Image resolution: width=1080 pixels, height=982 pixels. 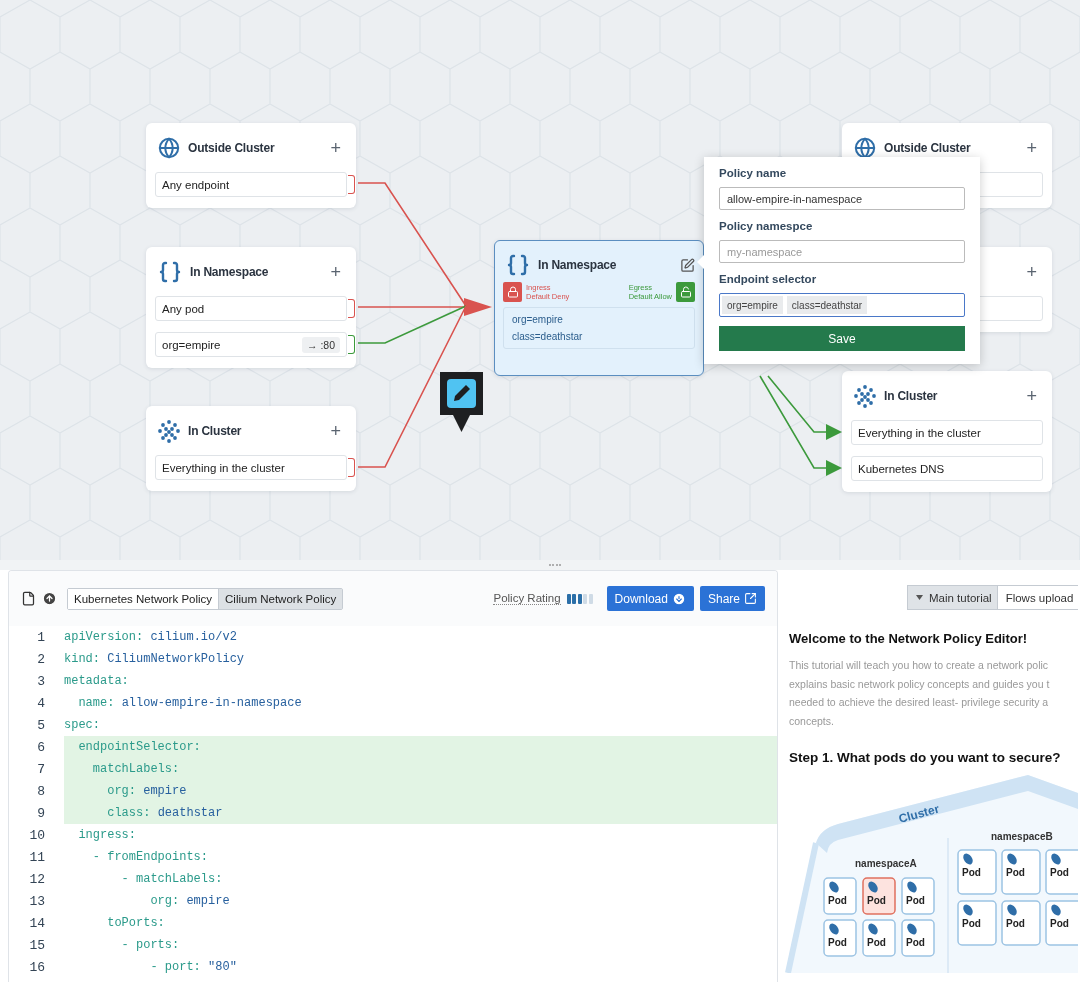 What do you see at coordinates (40, 681) in the screenshot?
I see `line-number: 3` at bounding box center [40, 681].